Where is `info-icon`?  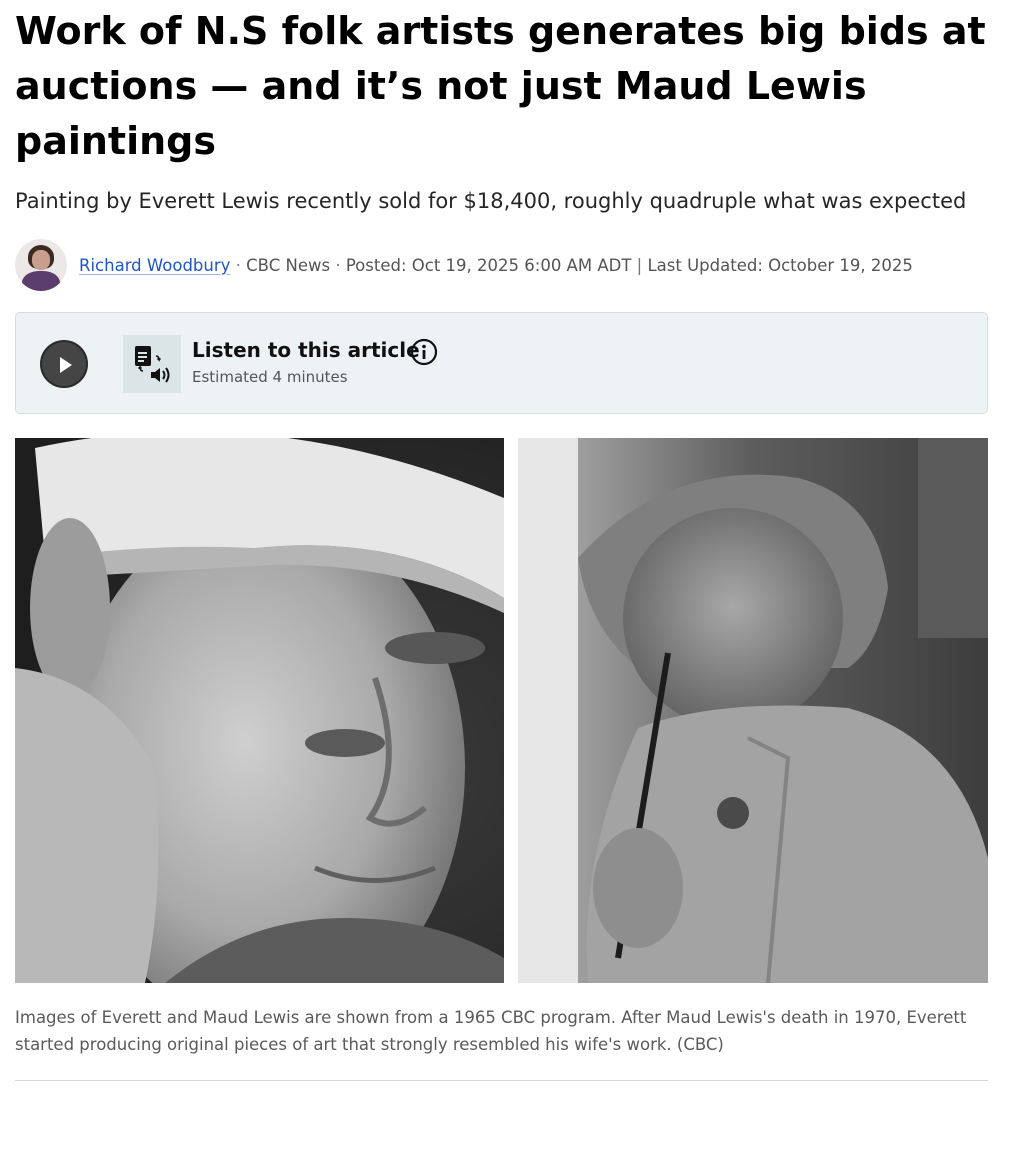
info-icon is located at coordinates (424, 352).